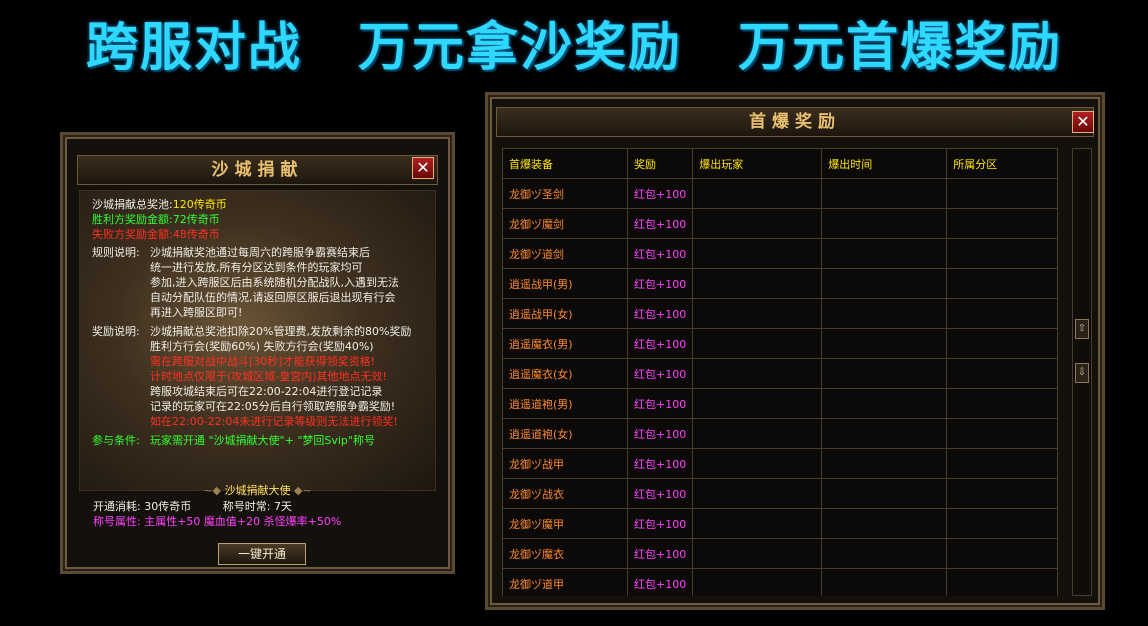  Describe the element at coordinates (423, 168) in the screenshot. I see `donation-close-button: ✕` at that location.